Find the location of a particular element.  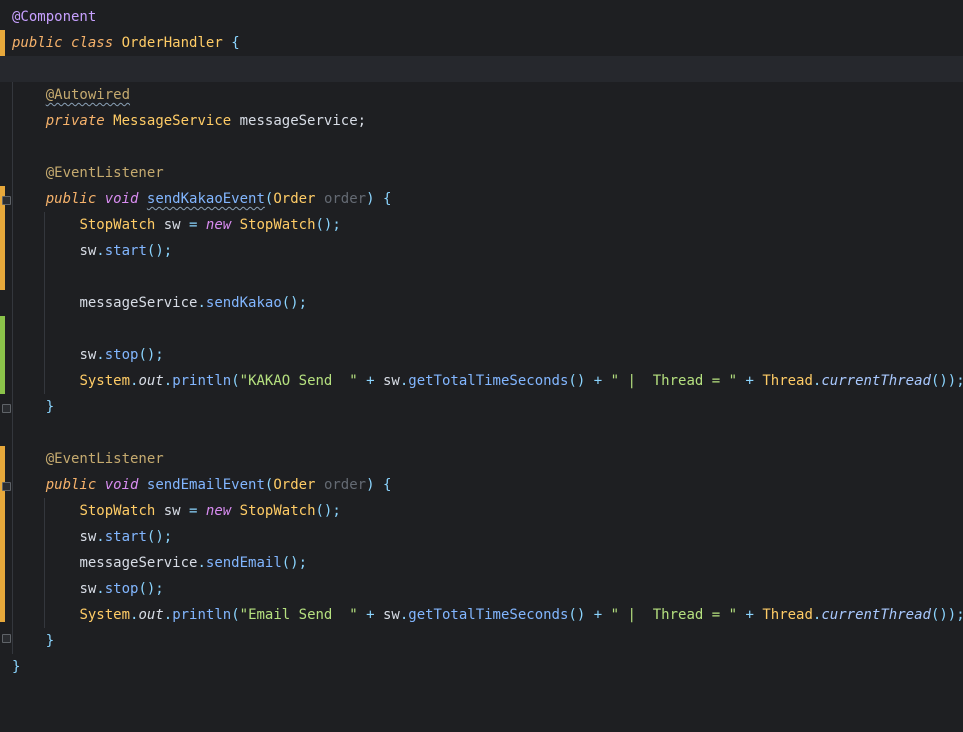

keyword: class is located at coordinates (92, 43).